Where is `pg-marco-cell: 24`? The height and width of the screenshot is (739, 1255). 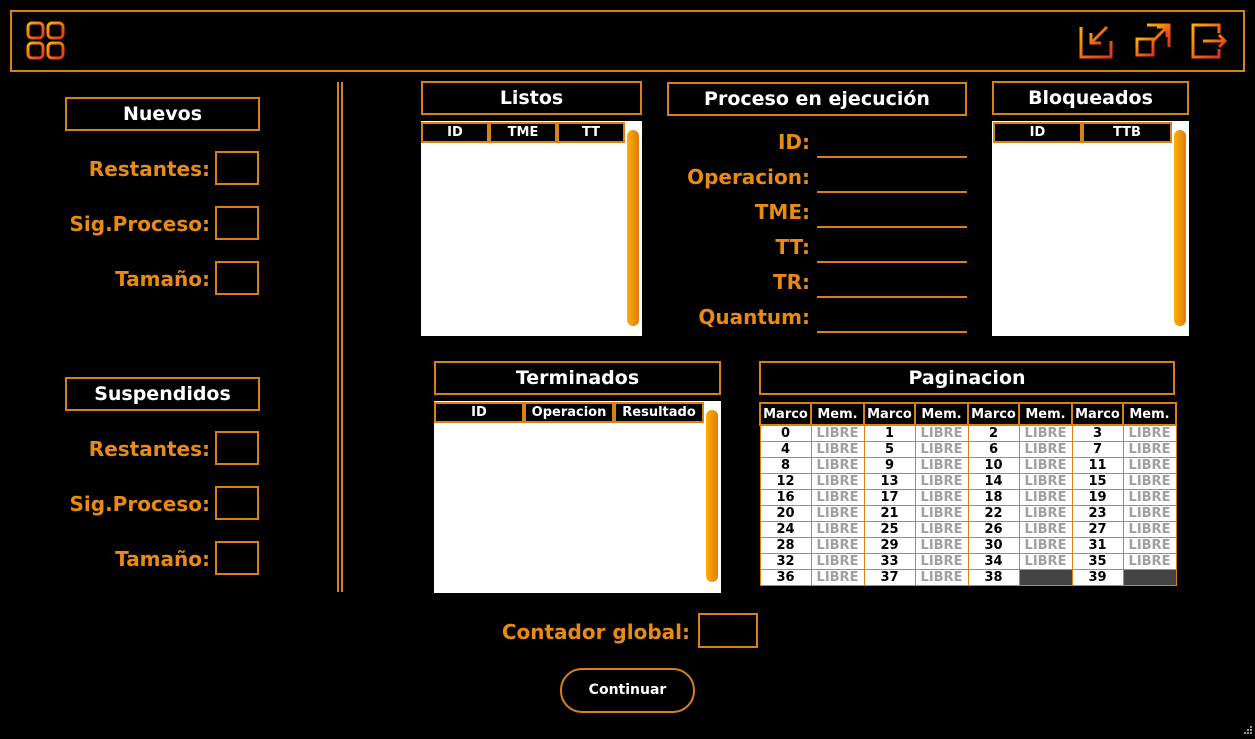 pg-marco-cell: 24 is located at coordinates (785, 529).